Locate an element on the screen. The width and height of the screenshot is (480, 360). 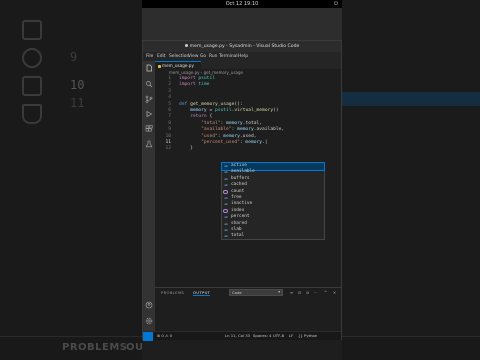
status-problems: ⊗ 0 ⚠ 0 is located at coordinates (164, 336).